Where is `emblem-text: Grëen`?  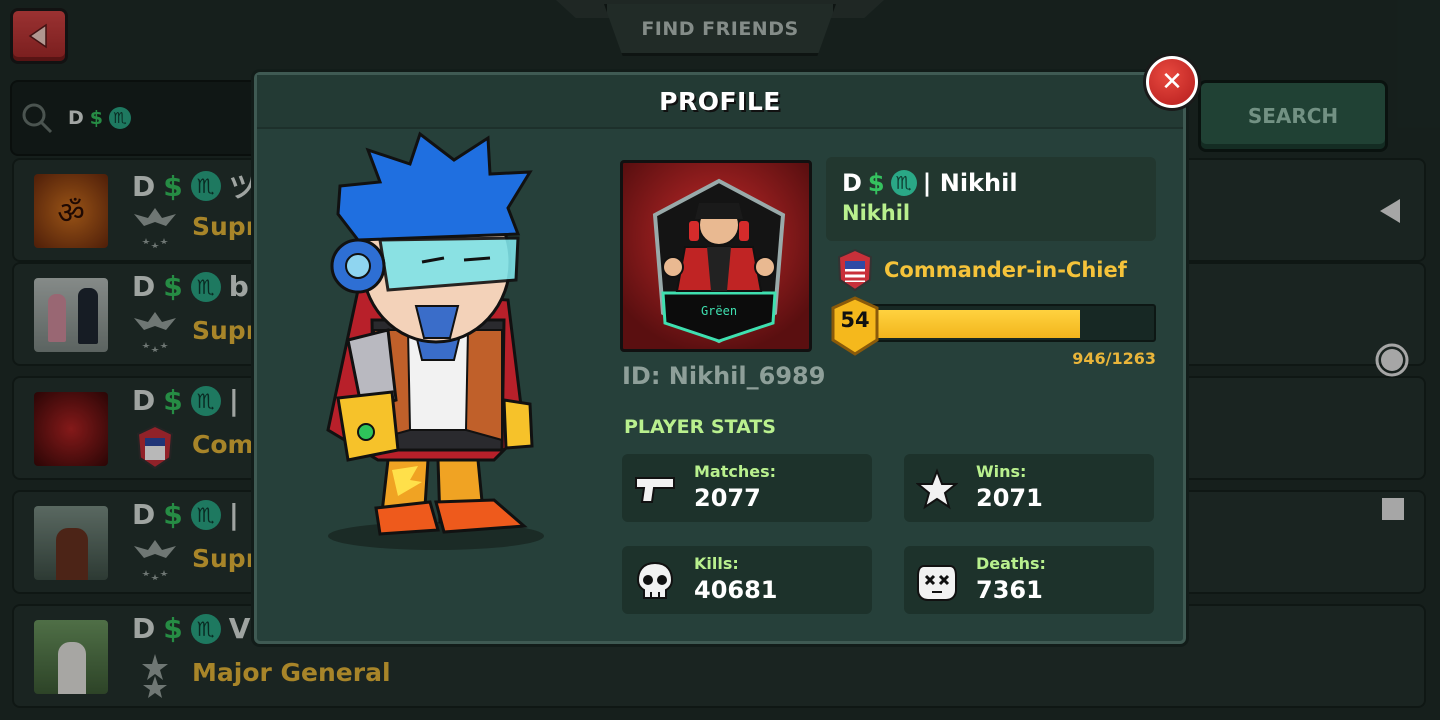
emblem-text: Grëen is located at coordinates (719, 311).